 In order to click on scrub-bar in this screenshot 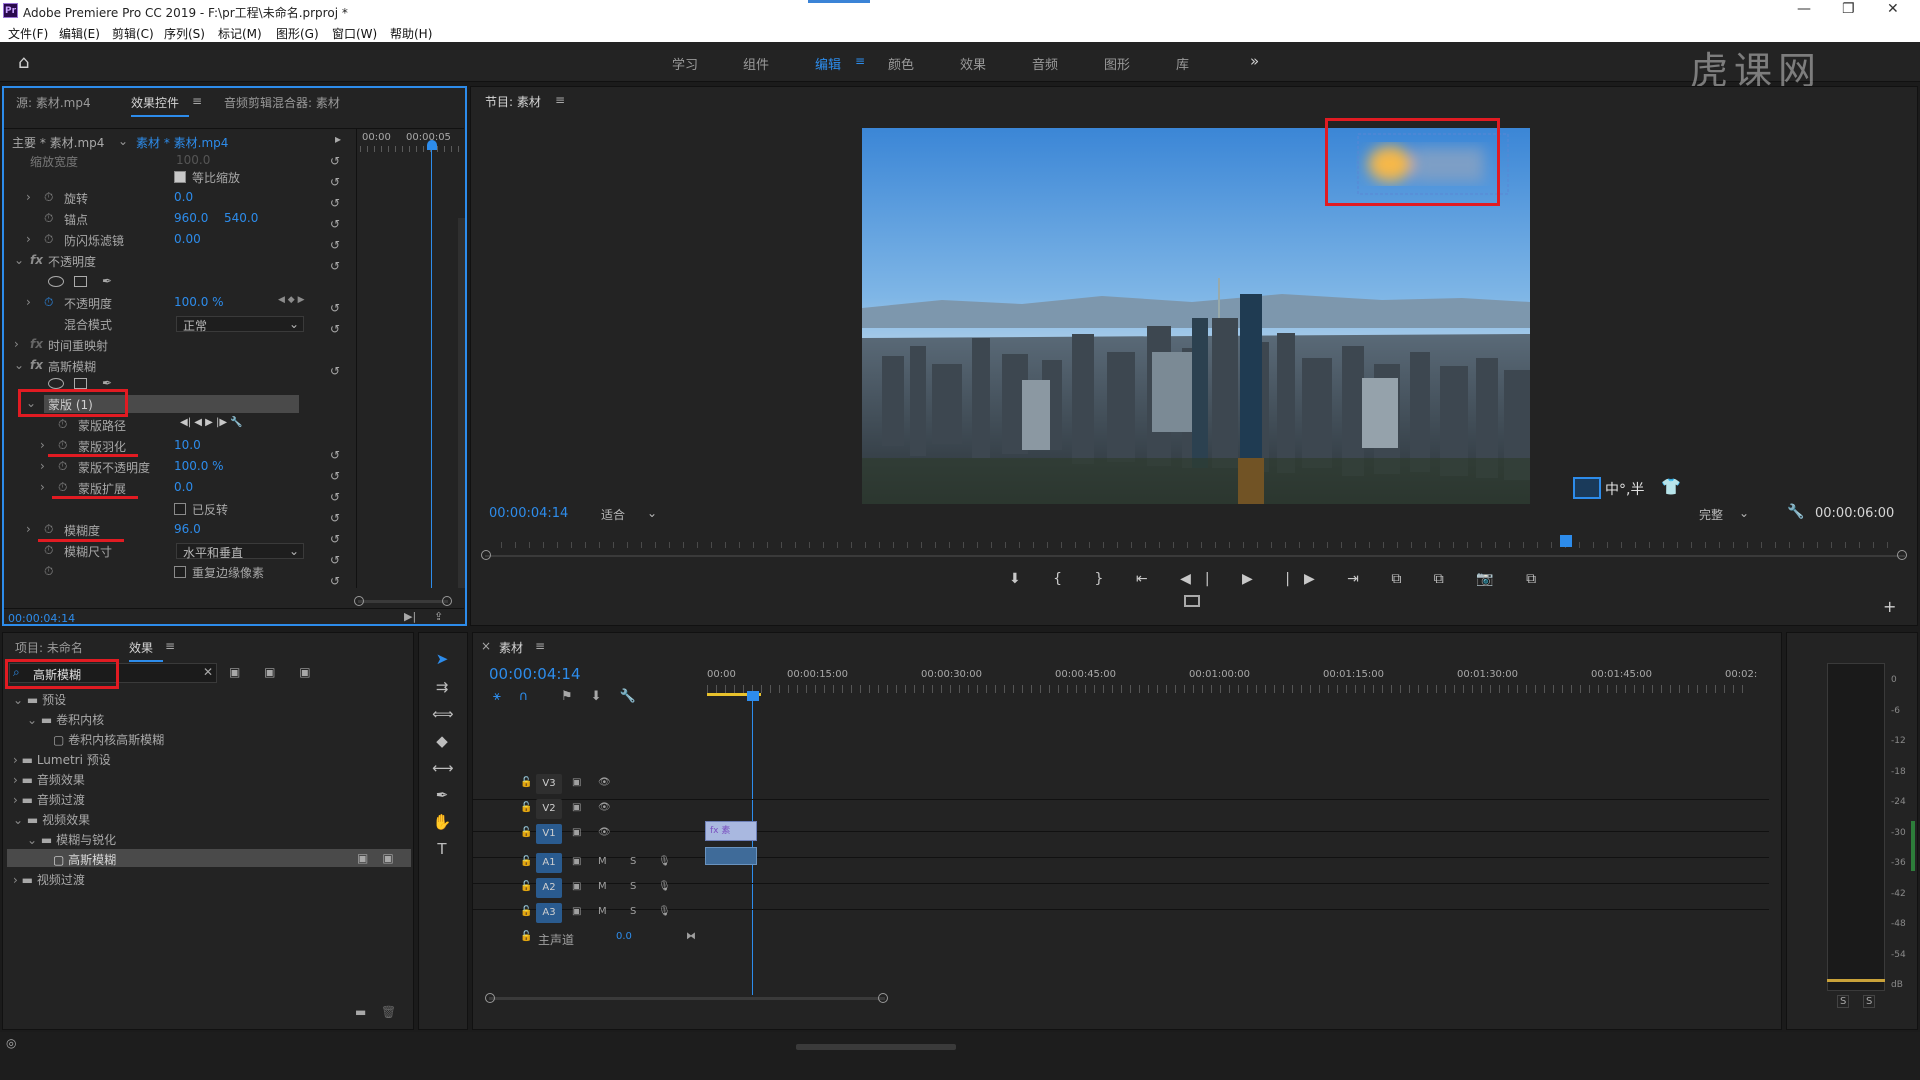, I will do `click(1195, 556)`.